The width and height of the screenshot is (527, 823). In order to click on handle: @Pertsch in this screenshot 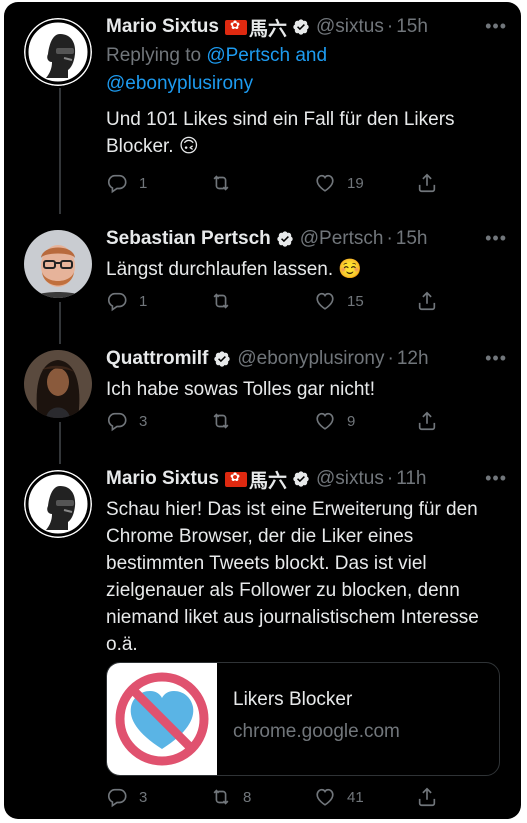, I will do `click(342, 239)`.